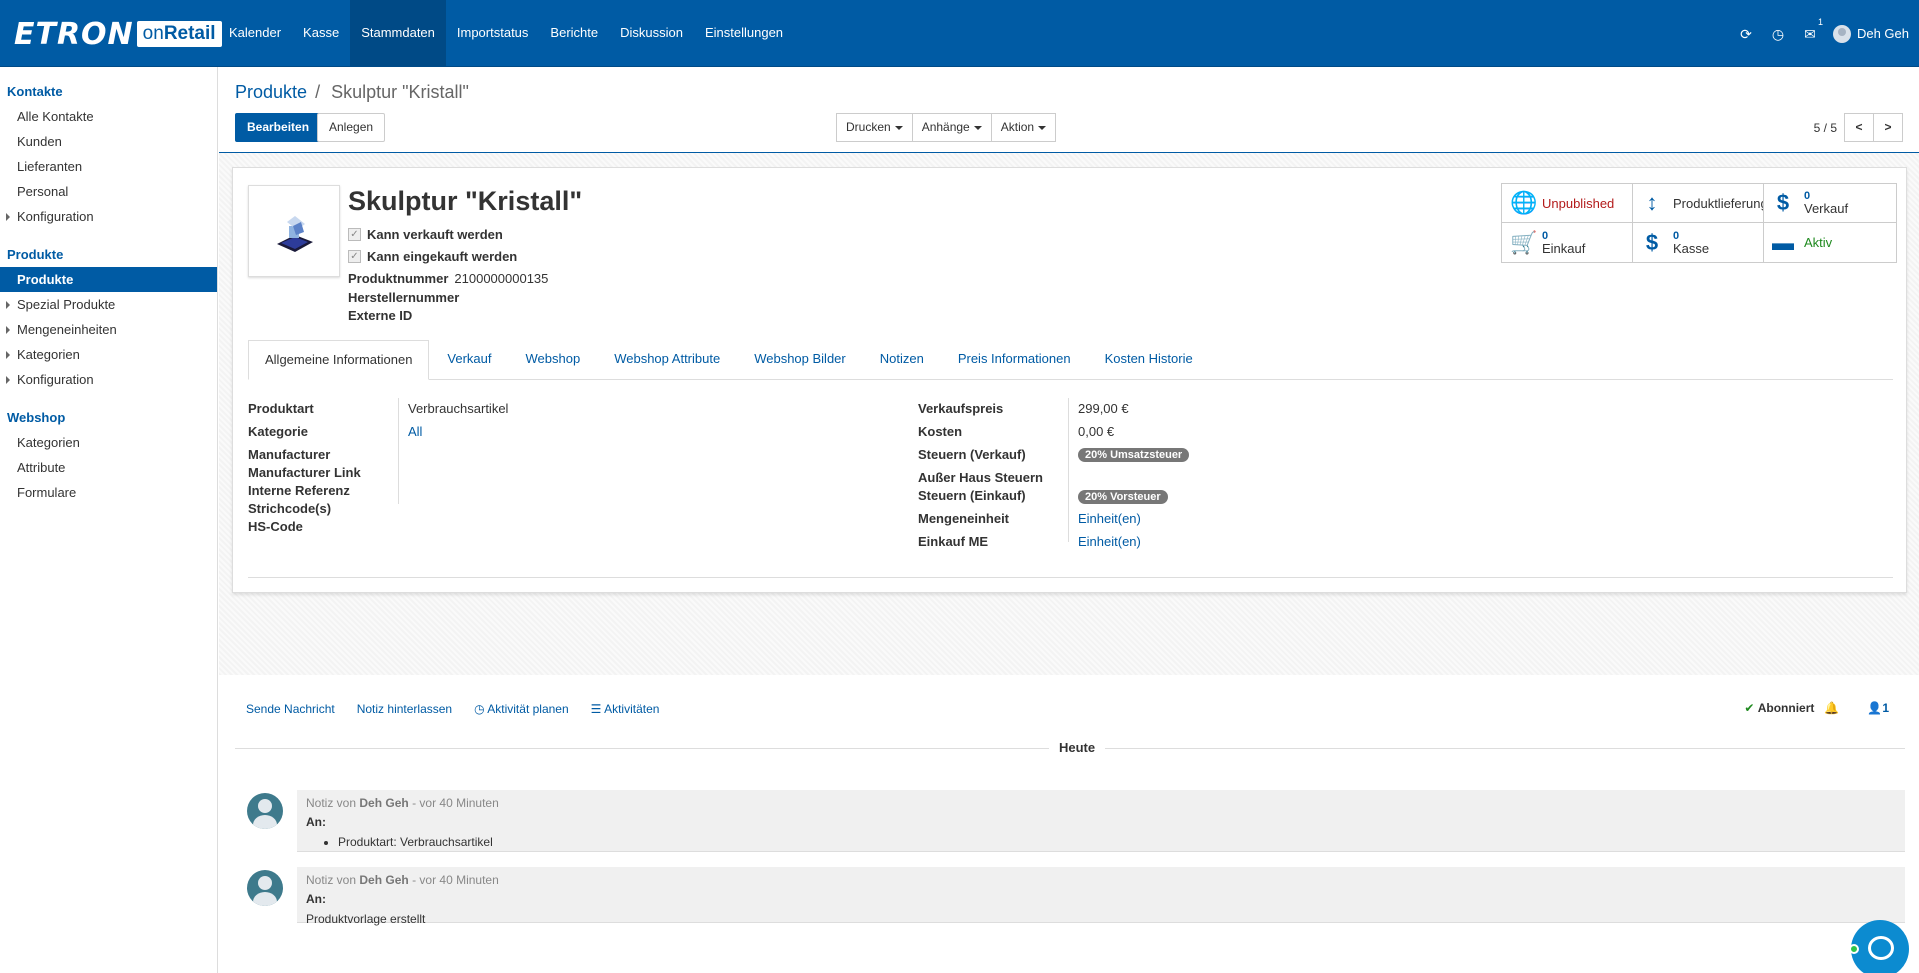  I want to click on chat-icon, so click(1881, 948).